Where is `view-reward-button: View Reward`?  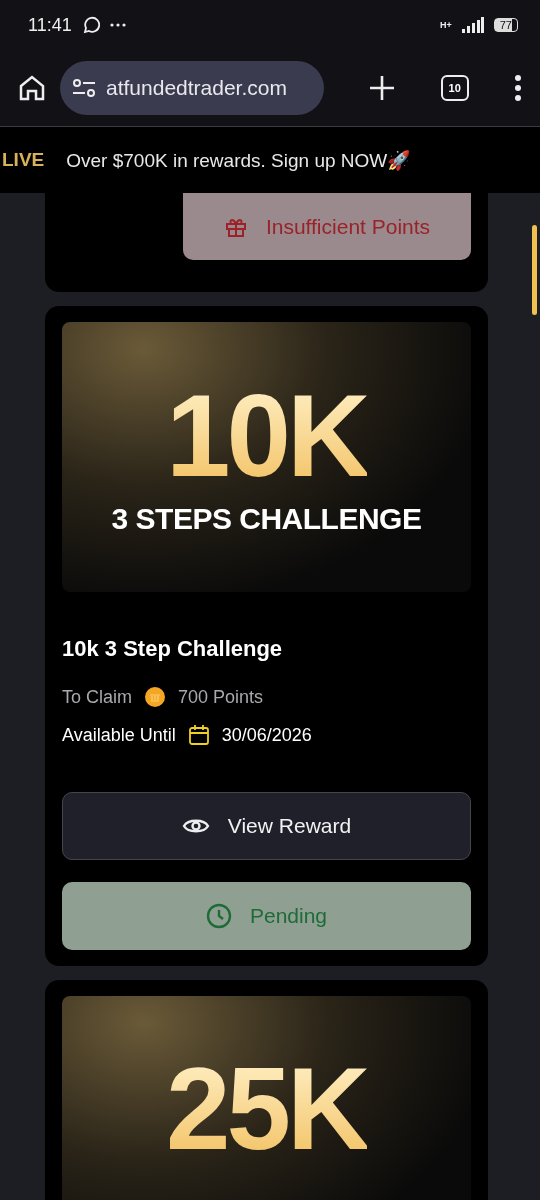 view-reward-button: View Reward is located at coordinates (266, 826).